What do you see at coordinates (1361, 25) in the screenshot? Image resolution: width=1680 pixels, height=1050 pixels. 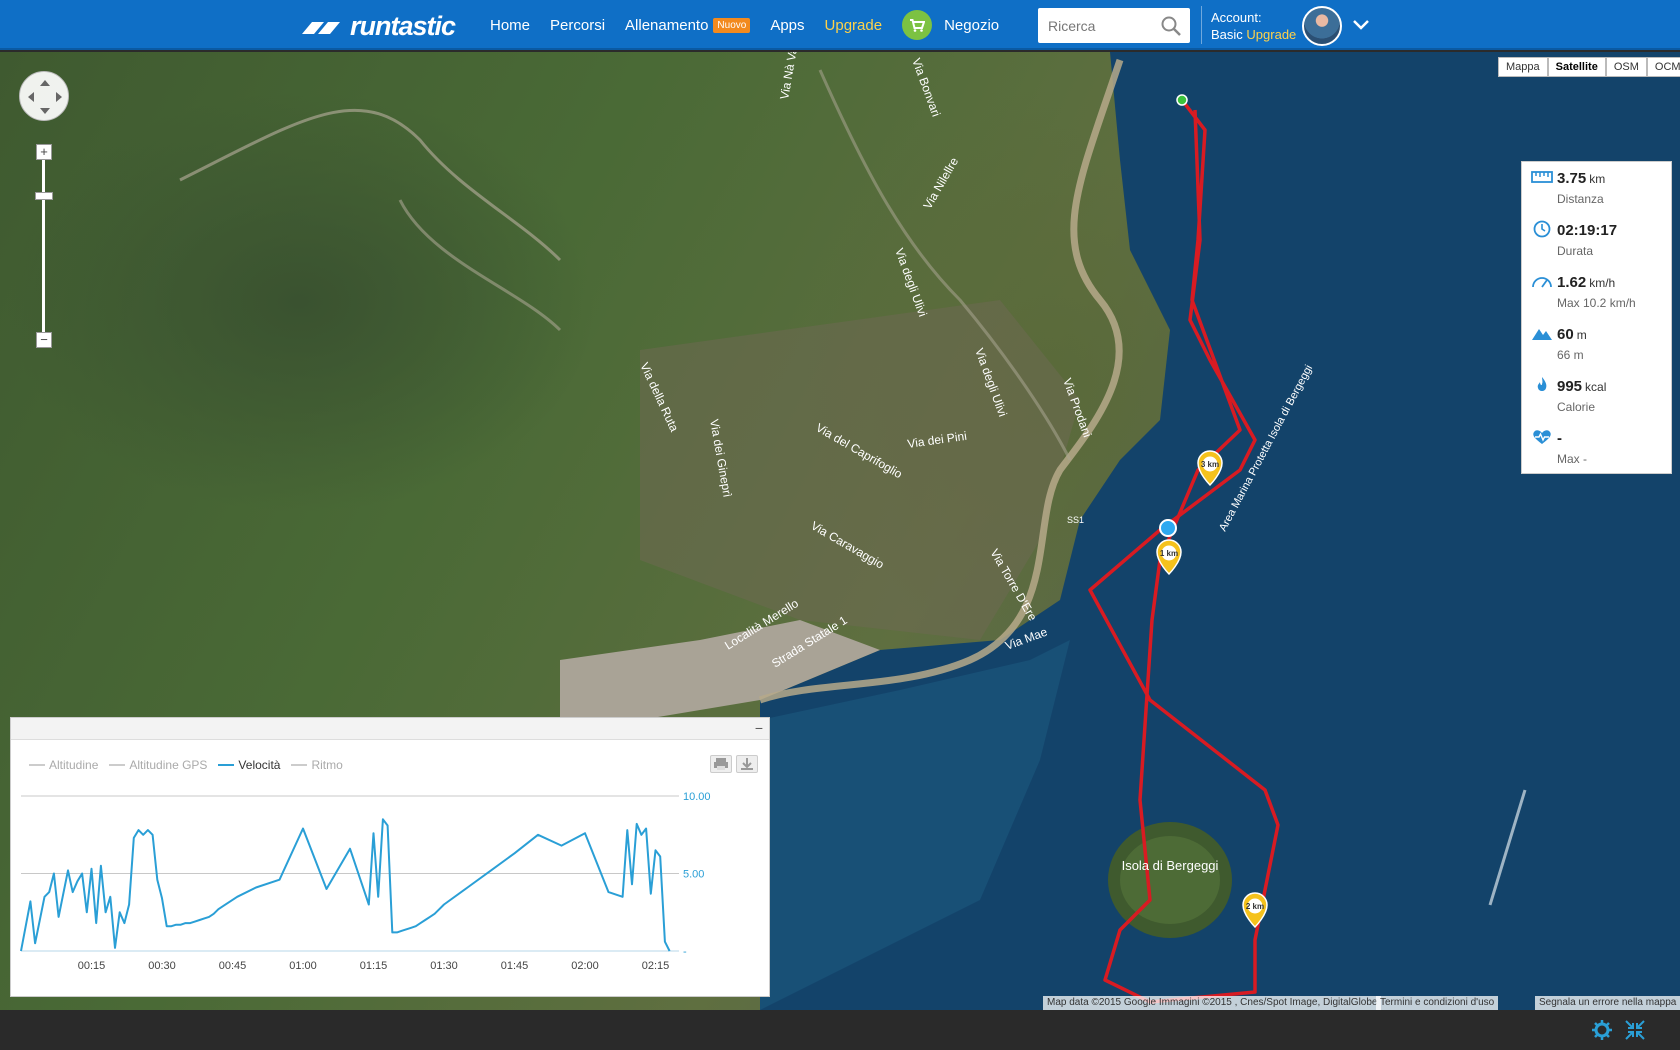 I see `chevron-down-icon` at bounding box center [1361, 25].